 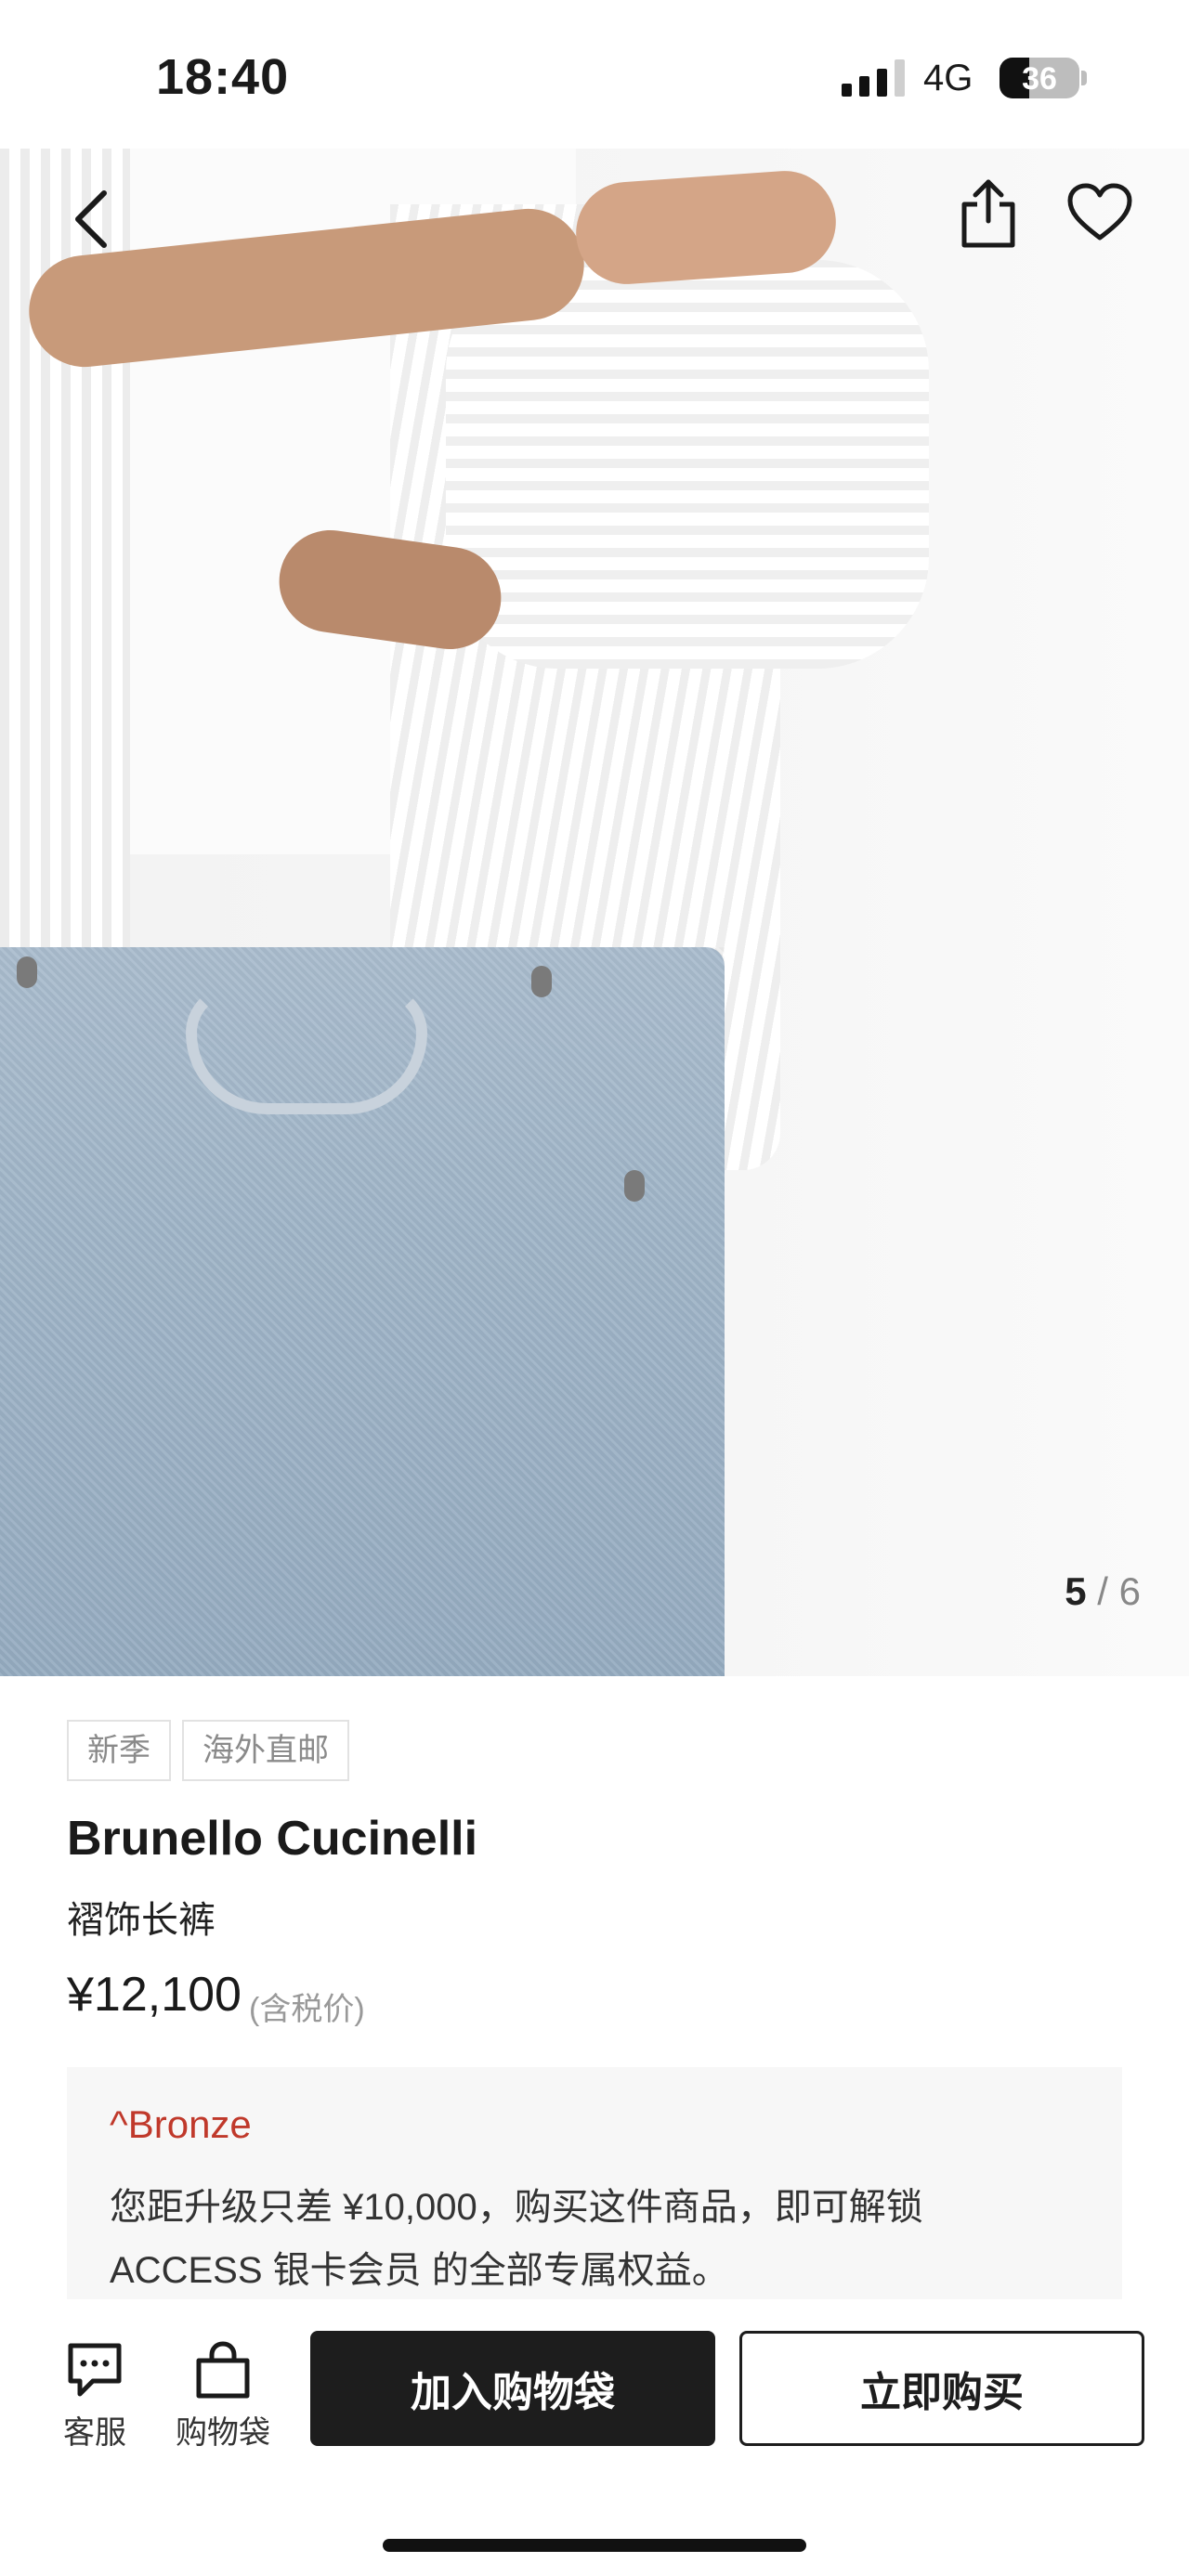 I want to click on back-button, so click(x=94, y=219).